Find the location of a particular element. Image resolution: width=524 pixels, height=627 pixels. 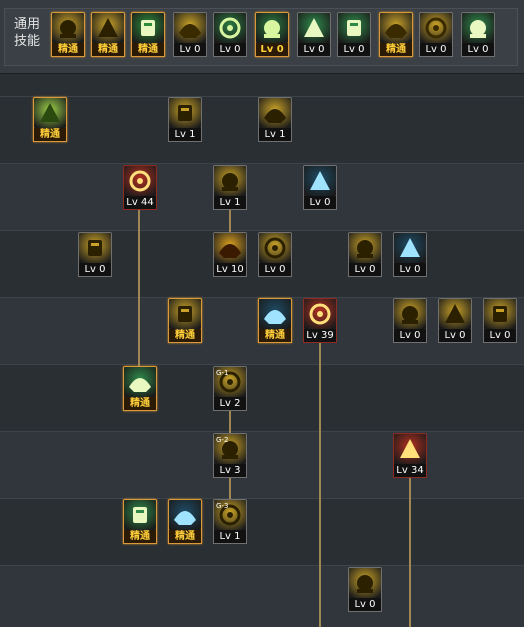

skill-row1-c-slot: Lv 1 is located at coordinates (275, 120).